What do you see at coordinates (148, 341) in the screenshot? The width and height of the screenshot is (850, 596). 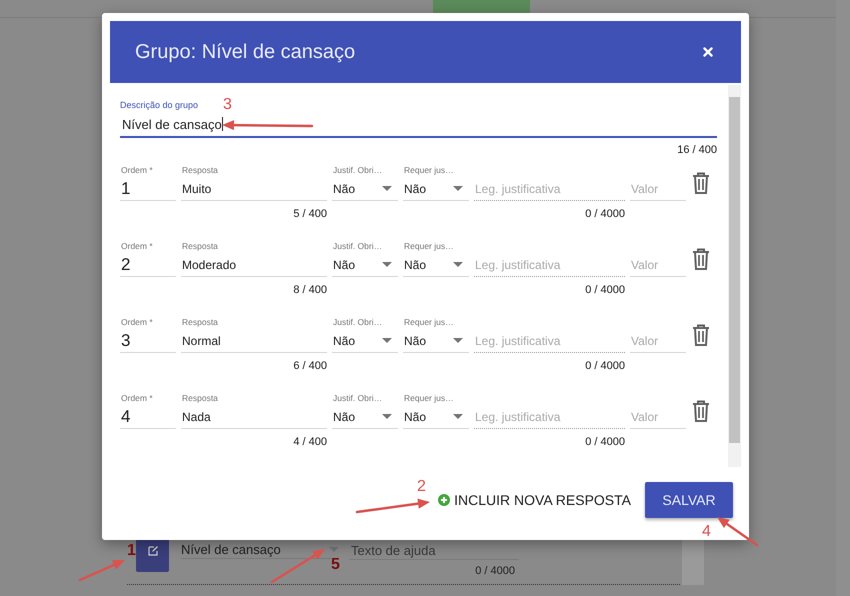 I see `order-field: 3` at bounding box center [148, 341].